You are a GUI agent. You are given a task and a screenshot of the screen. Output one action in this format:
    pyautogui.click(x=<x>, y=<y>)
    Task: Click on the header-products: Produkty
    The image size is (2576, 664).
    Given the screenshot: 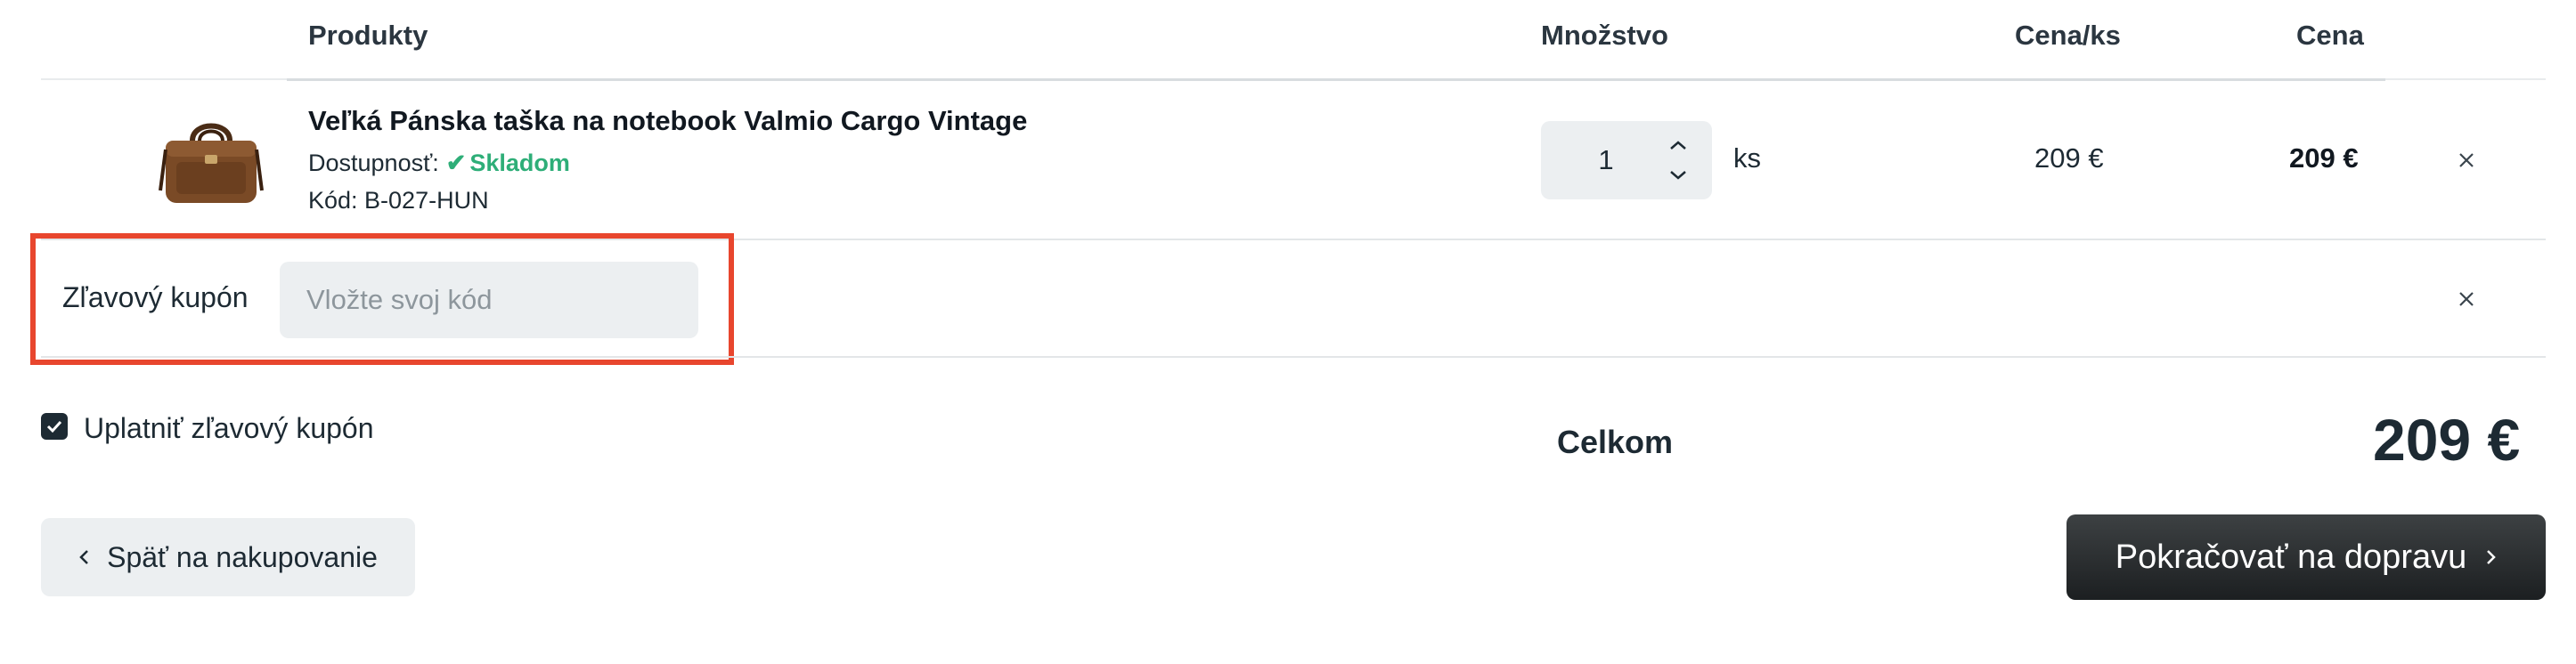 What is the action you would take?
    pyautogui.click(x=368, y=35)
    